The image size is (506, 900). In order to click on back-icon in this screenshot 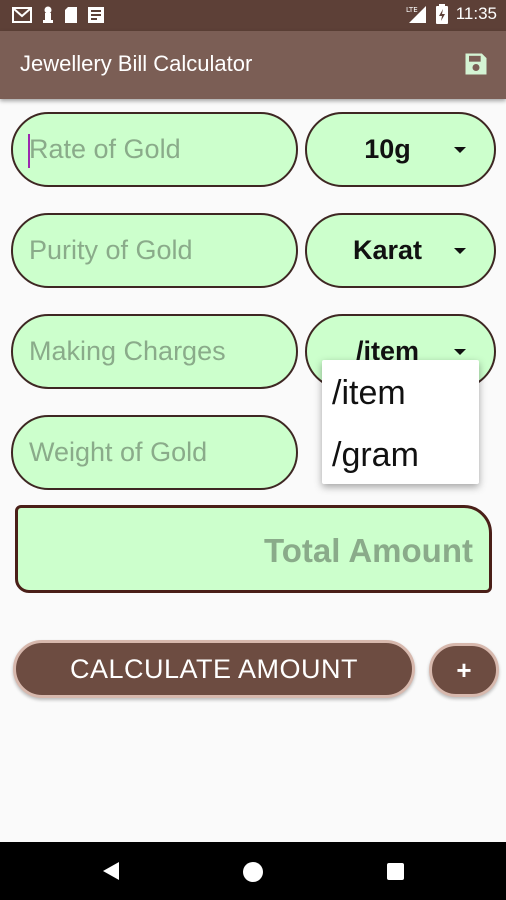, I will do `click(111, 871)`.